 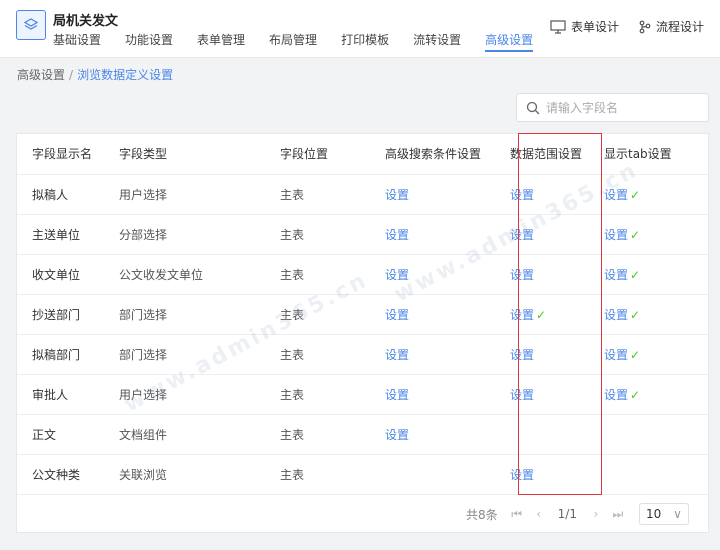 What do you see at coordinates (332, 154) in the screenshot?
I see `header-field-position: 字段位置` at bounding box center [332, 154].